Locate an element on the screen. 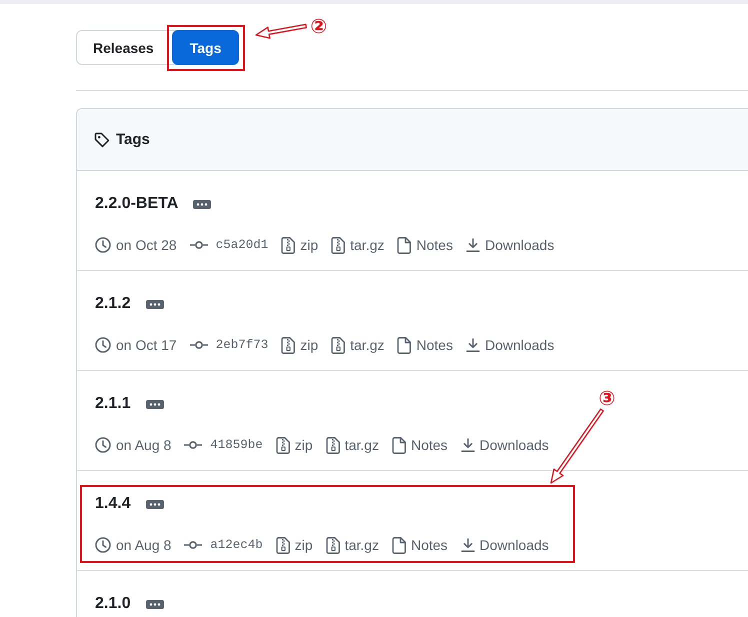  tag-name-link: 2.2.0-BETA is located at coordinates (136, 204).